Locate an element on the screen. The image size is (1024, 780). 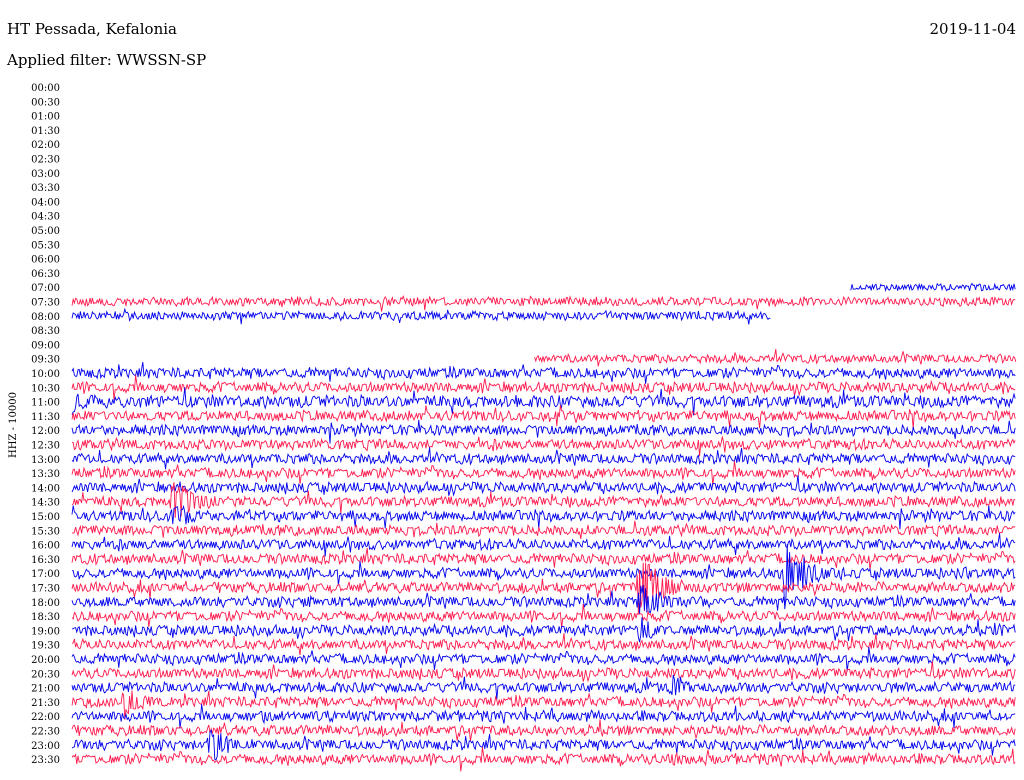
row-label-0600: 06:00 is located at coordinates (45, 260).